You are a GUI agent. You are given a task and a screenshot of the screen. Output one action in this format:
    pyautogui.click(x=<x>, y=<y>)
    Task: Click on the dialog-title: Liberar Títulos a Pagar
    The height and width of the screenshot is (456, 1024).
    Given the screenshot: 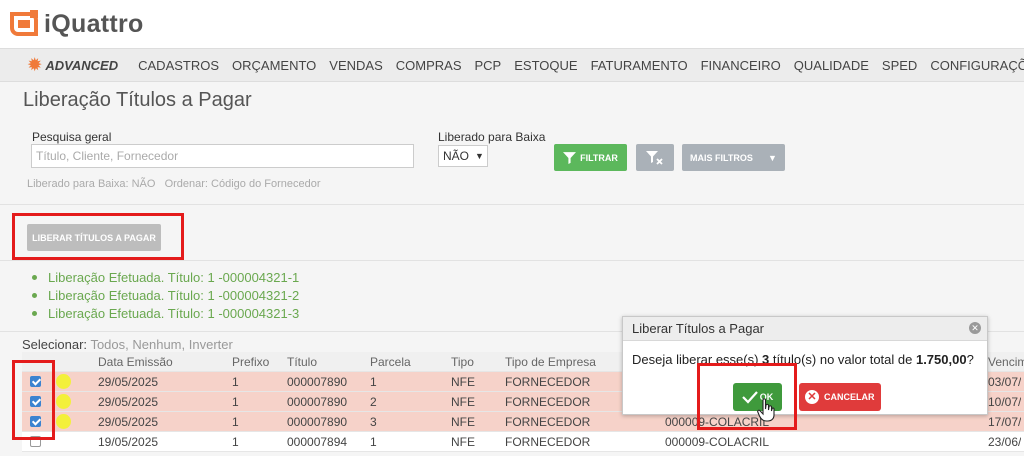 What is the action you would take?
    pyautogui.click(x=698, y=328)
    